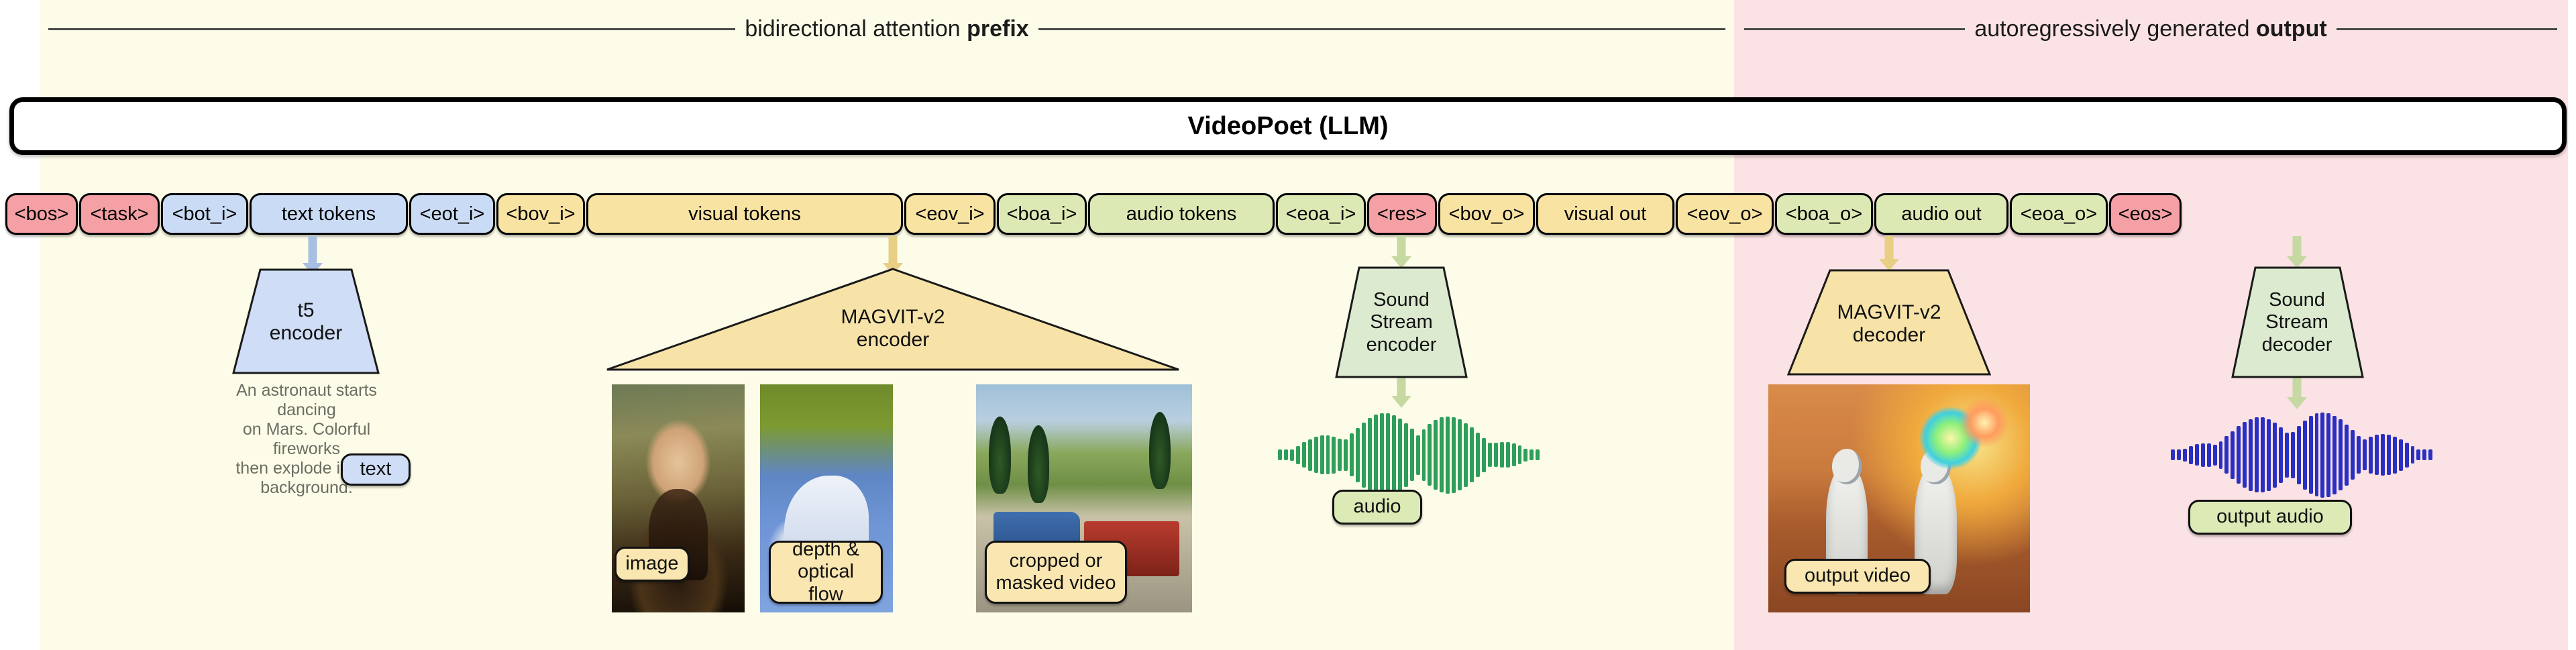 Image resolution: width=2576 pixels, height=650 pixels. I want to click on token-visual-tokens: visual tokens, so click(744, 214).